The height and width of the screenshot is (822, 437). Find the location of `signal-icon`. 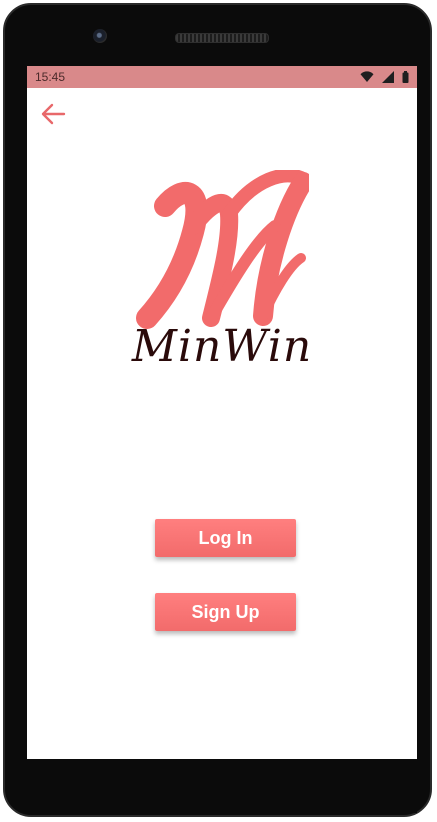

signal-icon is located at coordinates (388, 77).